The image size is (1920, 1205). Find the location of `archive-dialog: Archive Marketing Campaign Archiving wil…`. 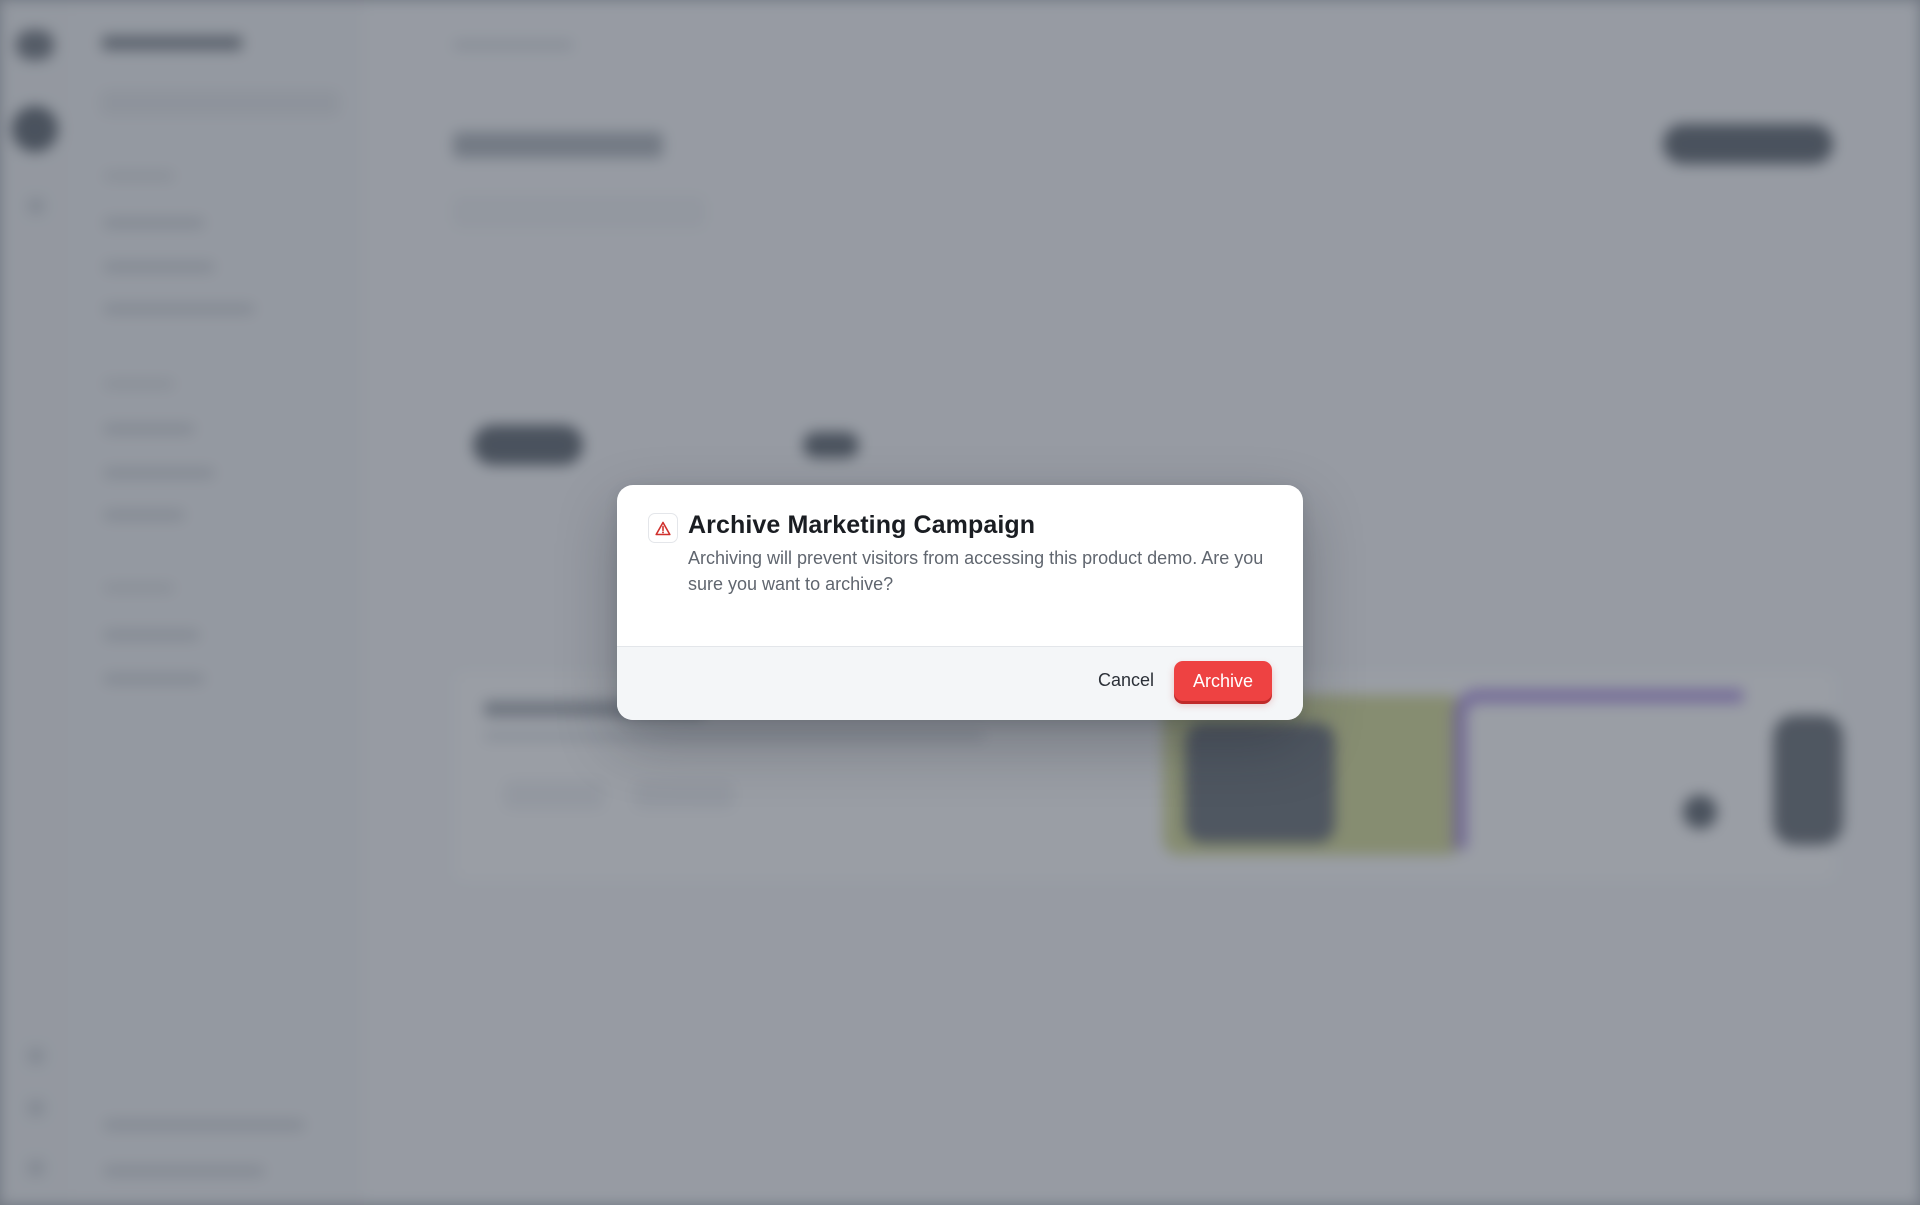

archive-dialog: Archive Marketing Campaign Archiving wil… is located at coordinates (960, 602).